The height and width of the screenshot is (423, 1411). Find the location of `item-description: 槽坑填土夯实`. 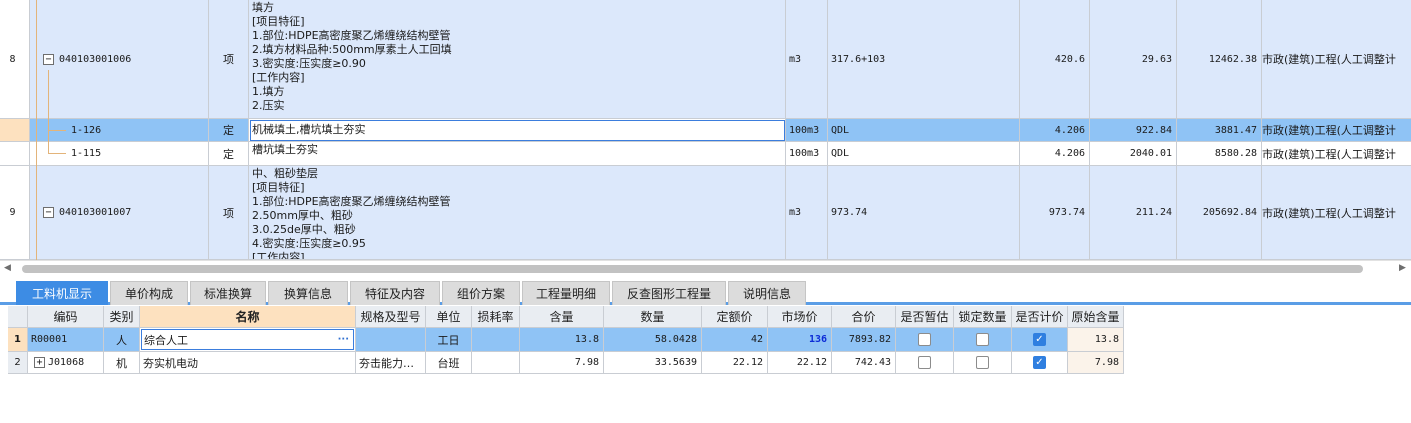

item-description: 槽坑填土夯实 is located at coordinates (517, 154).